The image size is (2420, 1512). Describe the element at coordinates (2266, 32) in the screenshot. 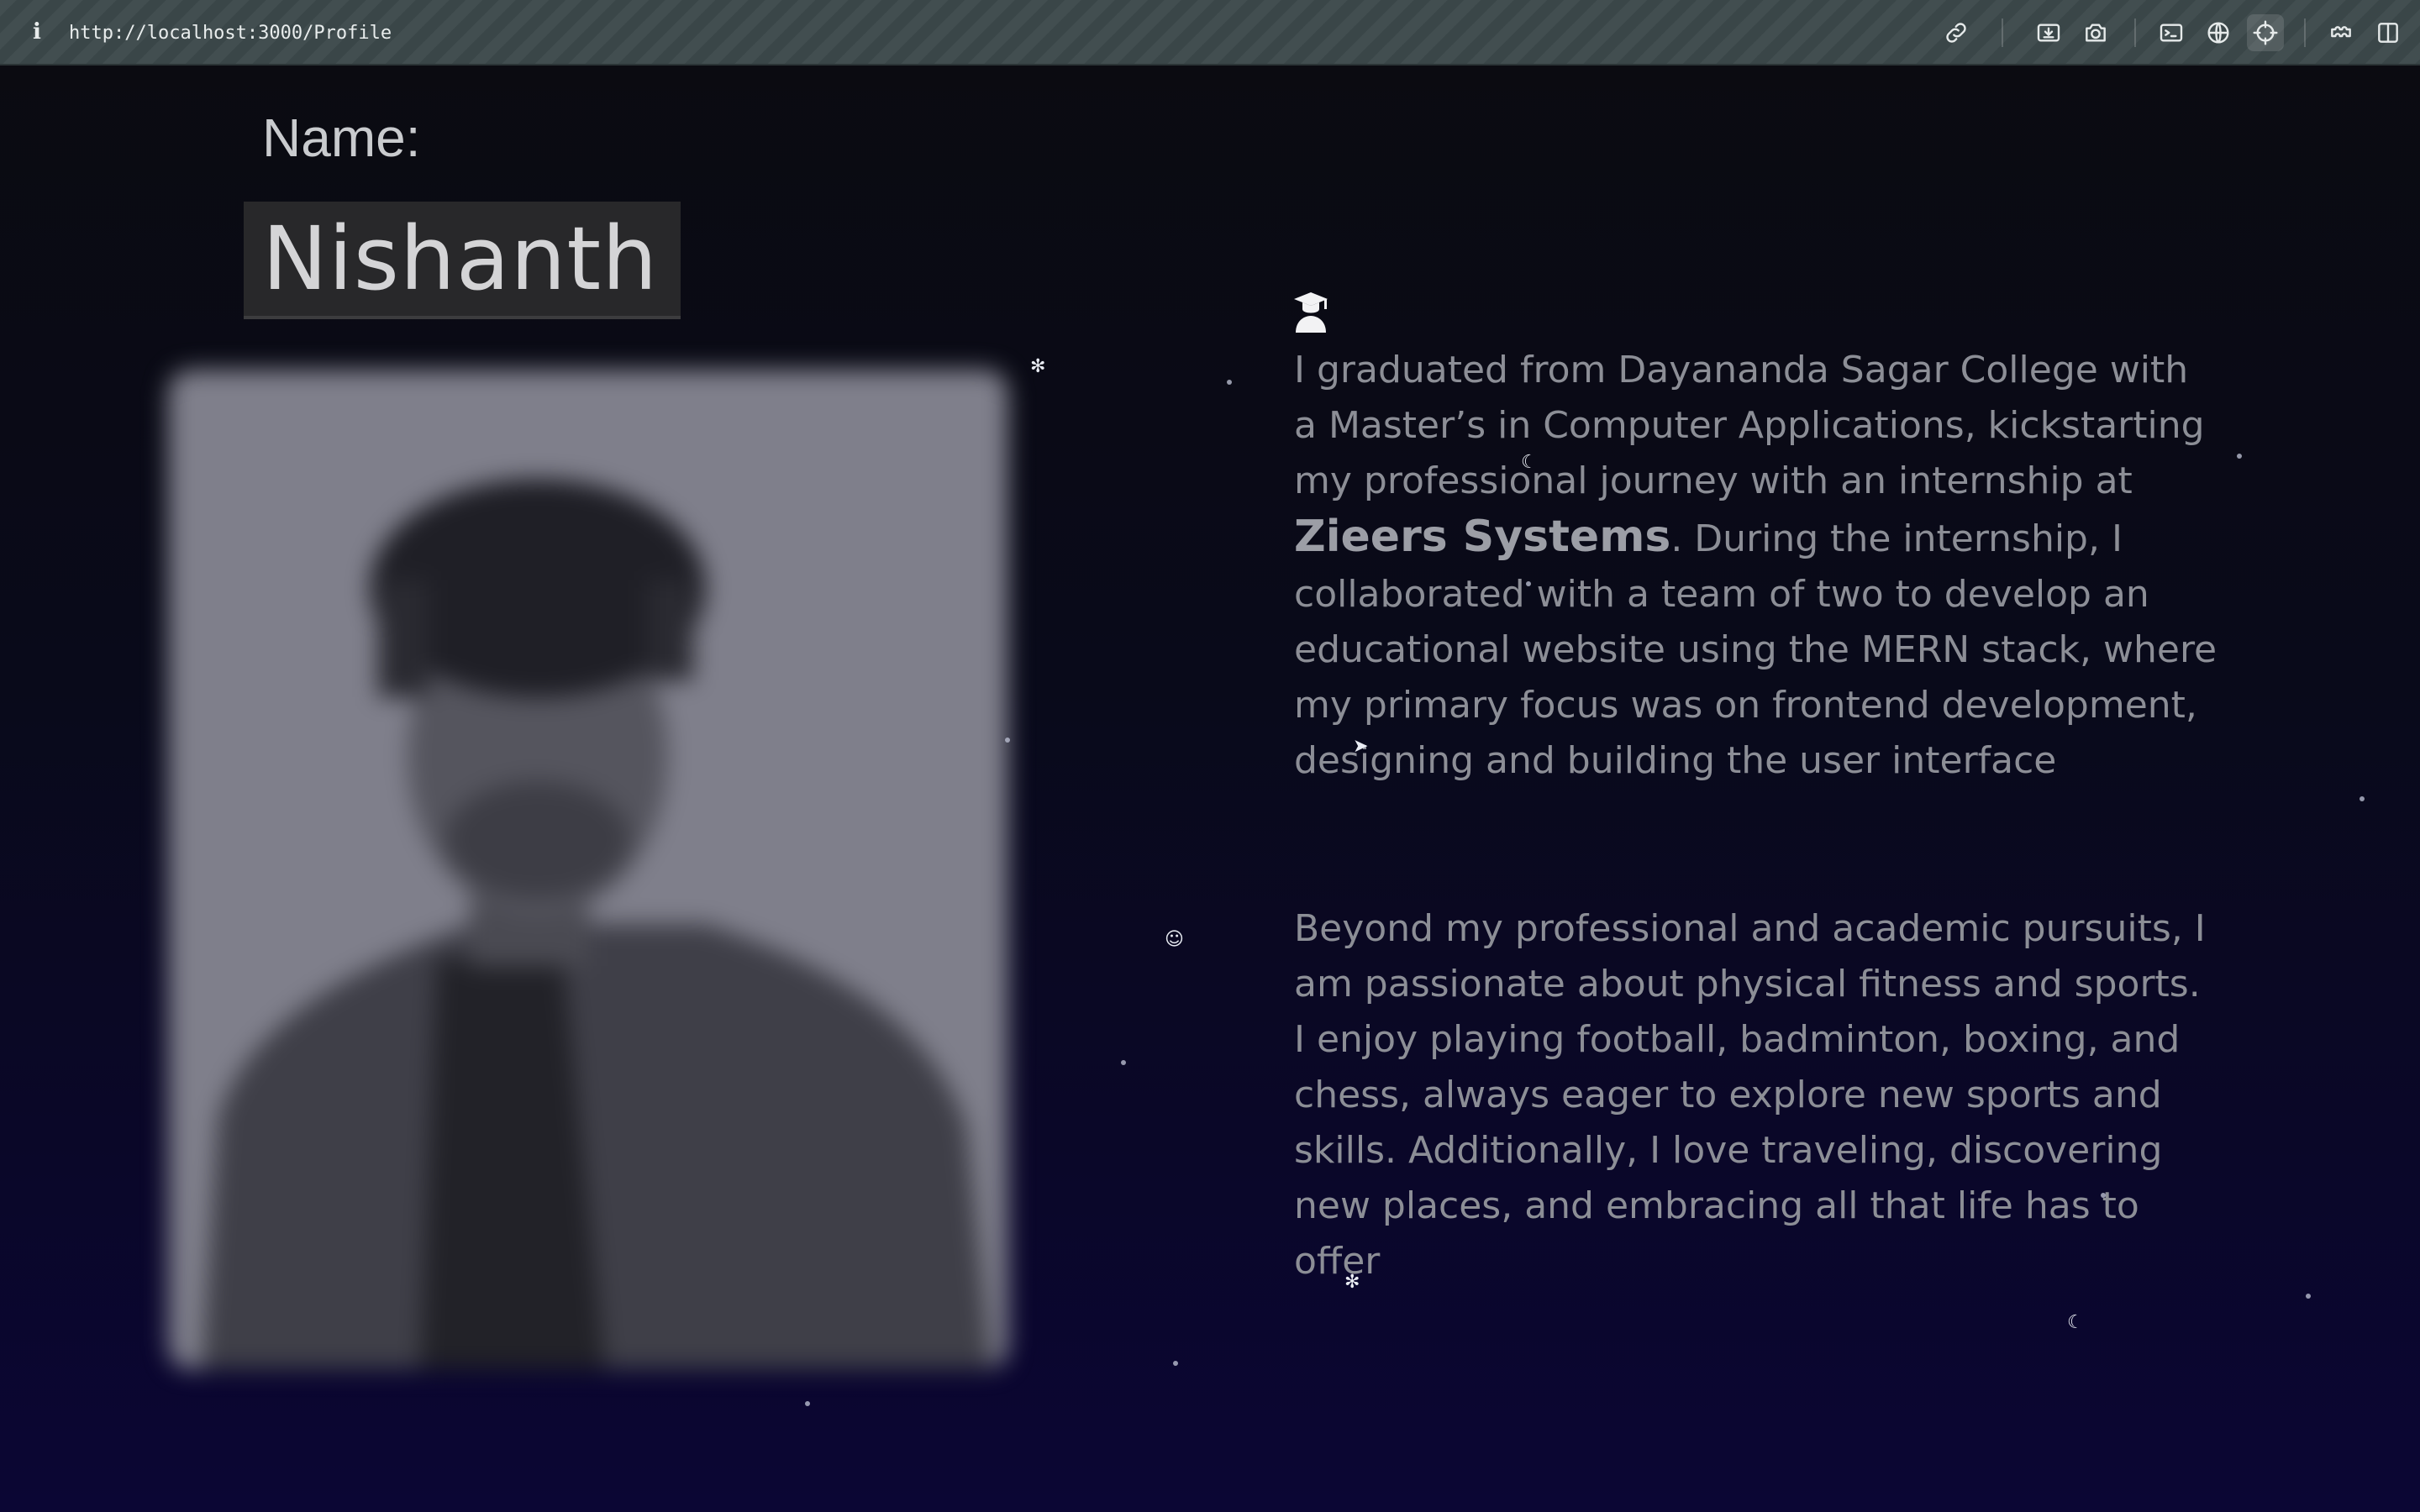

I see `crosshair-icon` at that location.